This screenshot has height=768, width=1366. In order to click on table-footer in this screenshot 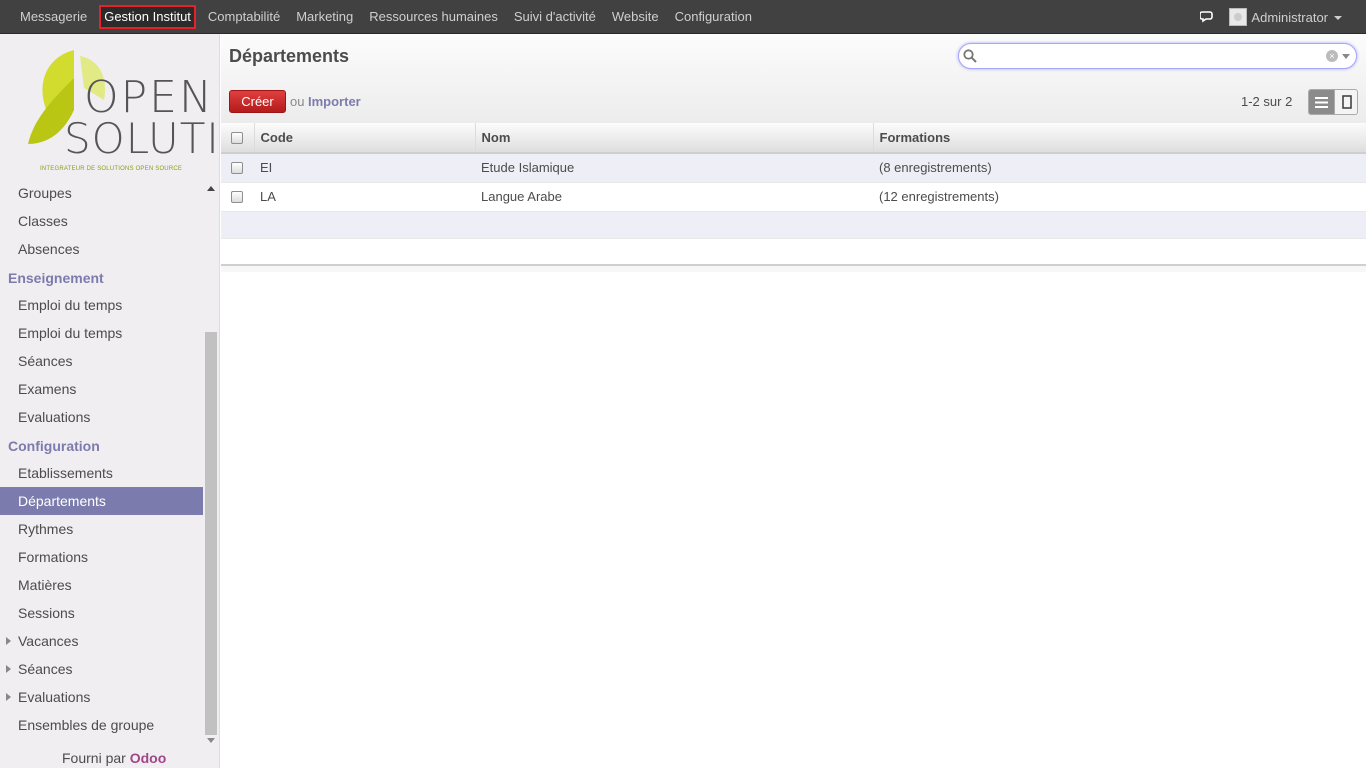, I will do `click(793, 268)`.